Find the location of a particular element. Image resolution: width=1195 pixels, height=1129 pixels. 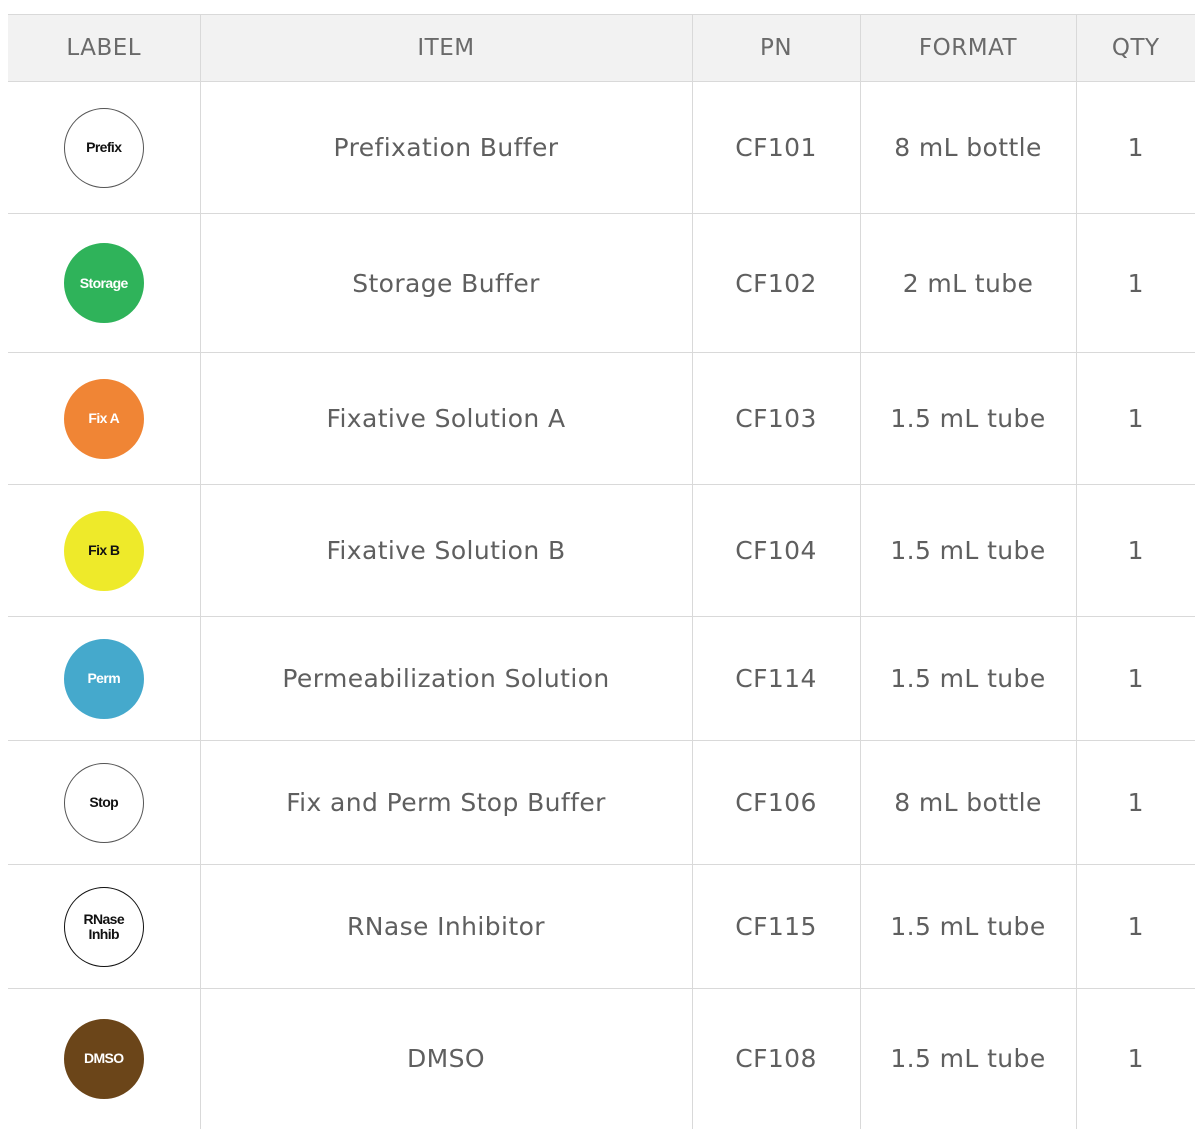

pn-cell: CF103 is located at coordinates (776, 418).